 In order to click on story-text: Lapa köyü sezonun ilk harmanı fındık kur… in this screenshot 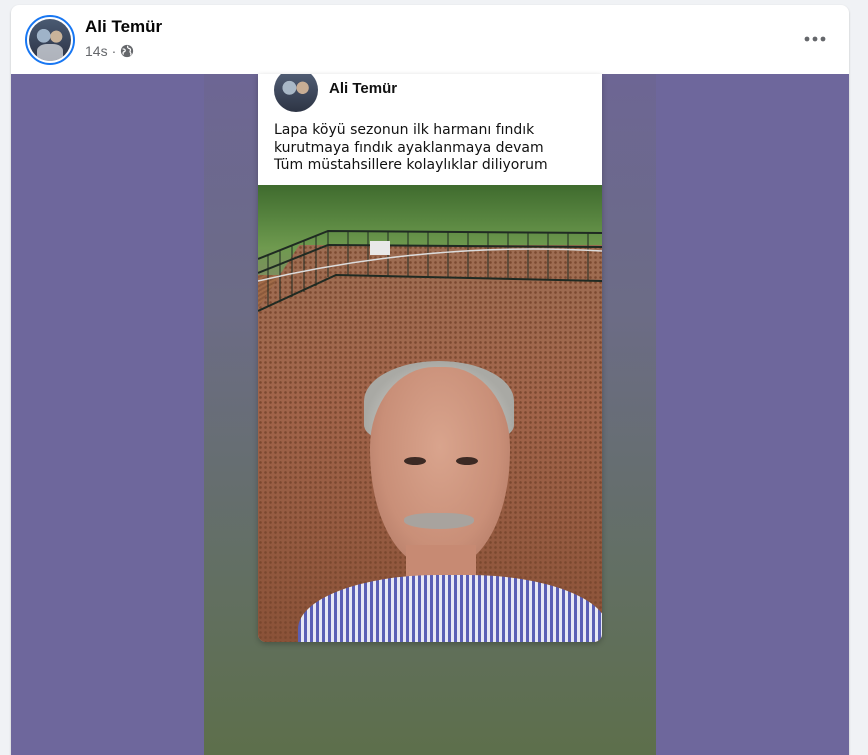, I will do `click(434, 148)`.